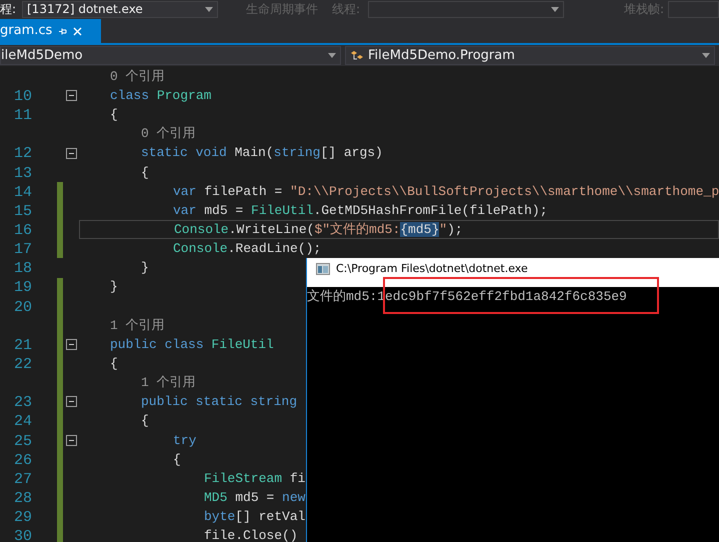  What do you see at coordinates (63, 31) in the screenshot?
I see `pin-icon` at bounding box center [63, 31].